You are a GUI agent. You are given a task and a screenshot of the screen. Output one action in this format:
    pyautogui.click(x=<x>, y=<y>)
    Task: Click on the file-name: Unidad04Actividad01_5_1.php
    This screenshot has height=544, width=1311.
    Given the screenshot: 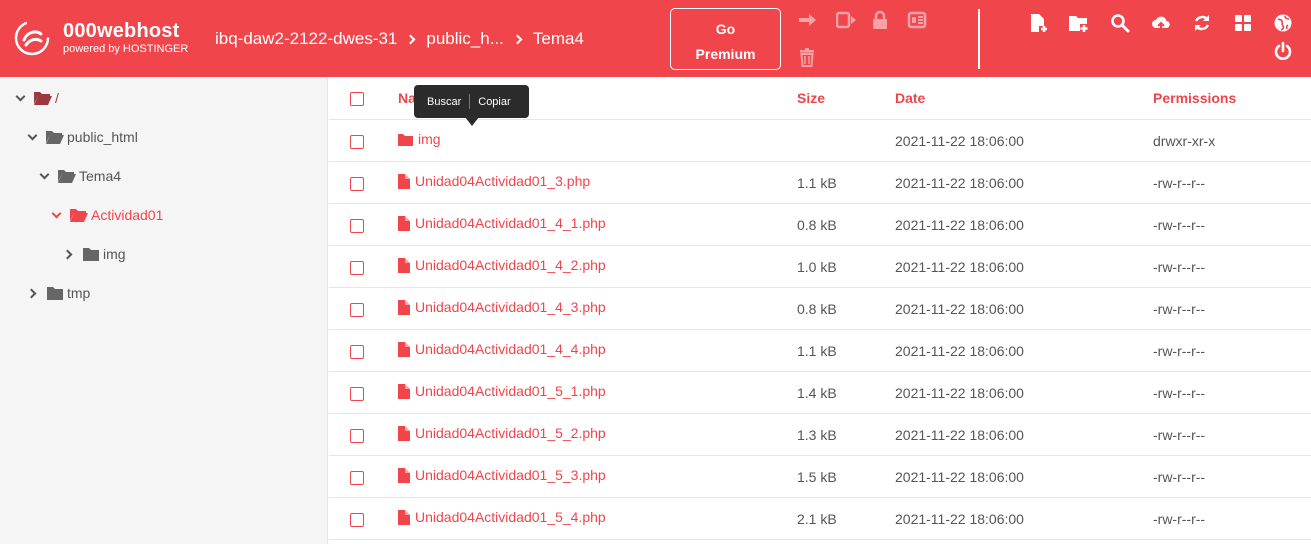 What is the action you would take?
    pyautogui.click(x=510, y=391)
    